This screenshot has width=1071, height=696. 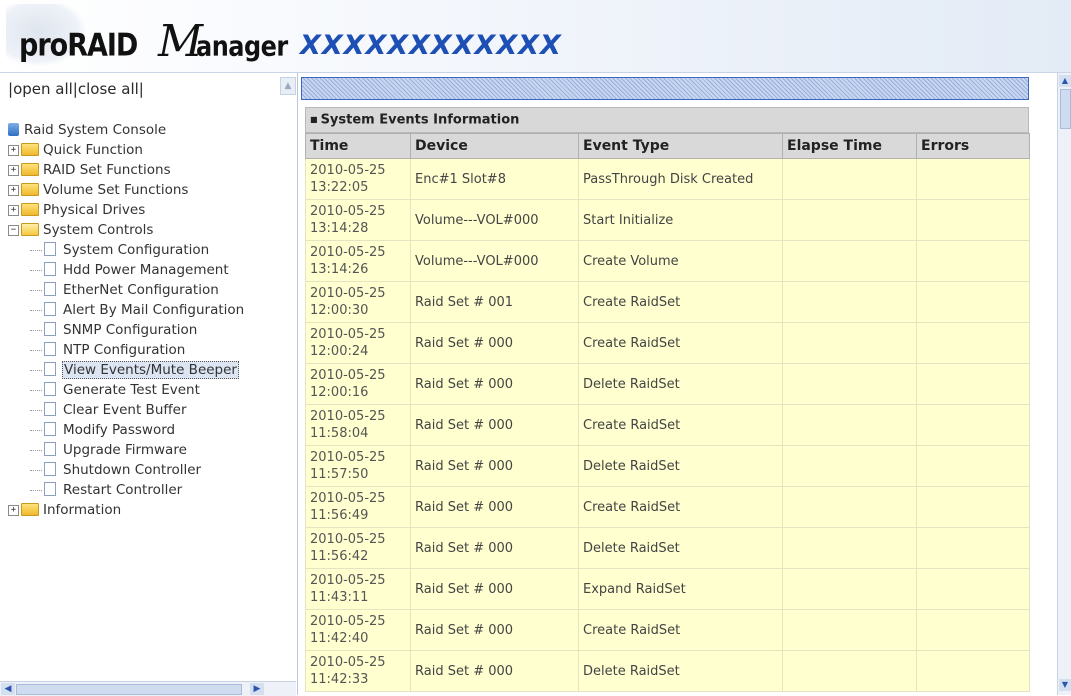 What do you see at coordinates (126, 390) in the screenshot?
I see `sidebar-item-generate-test-event: Generate Test Event` at bounding box center [126, 390].